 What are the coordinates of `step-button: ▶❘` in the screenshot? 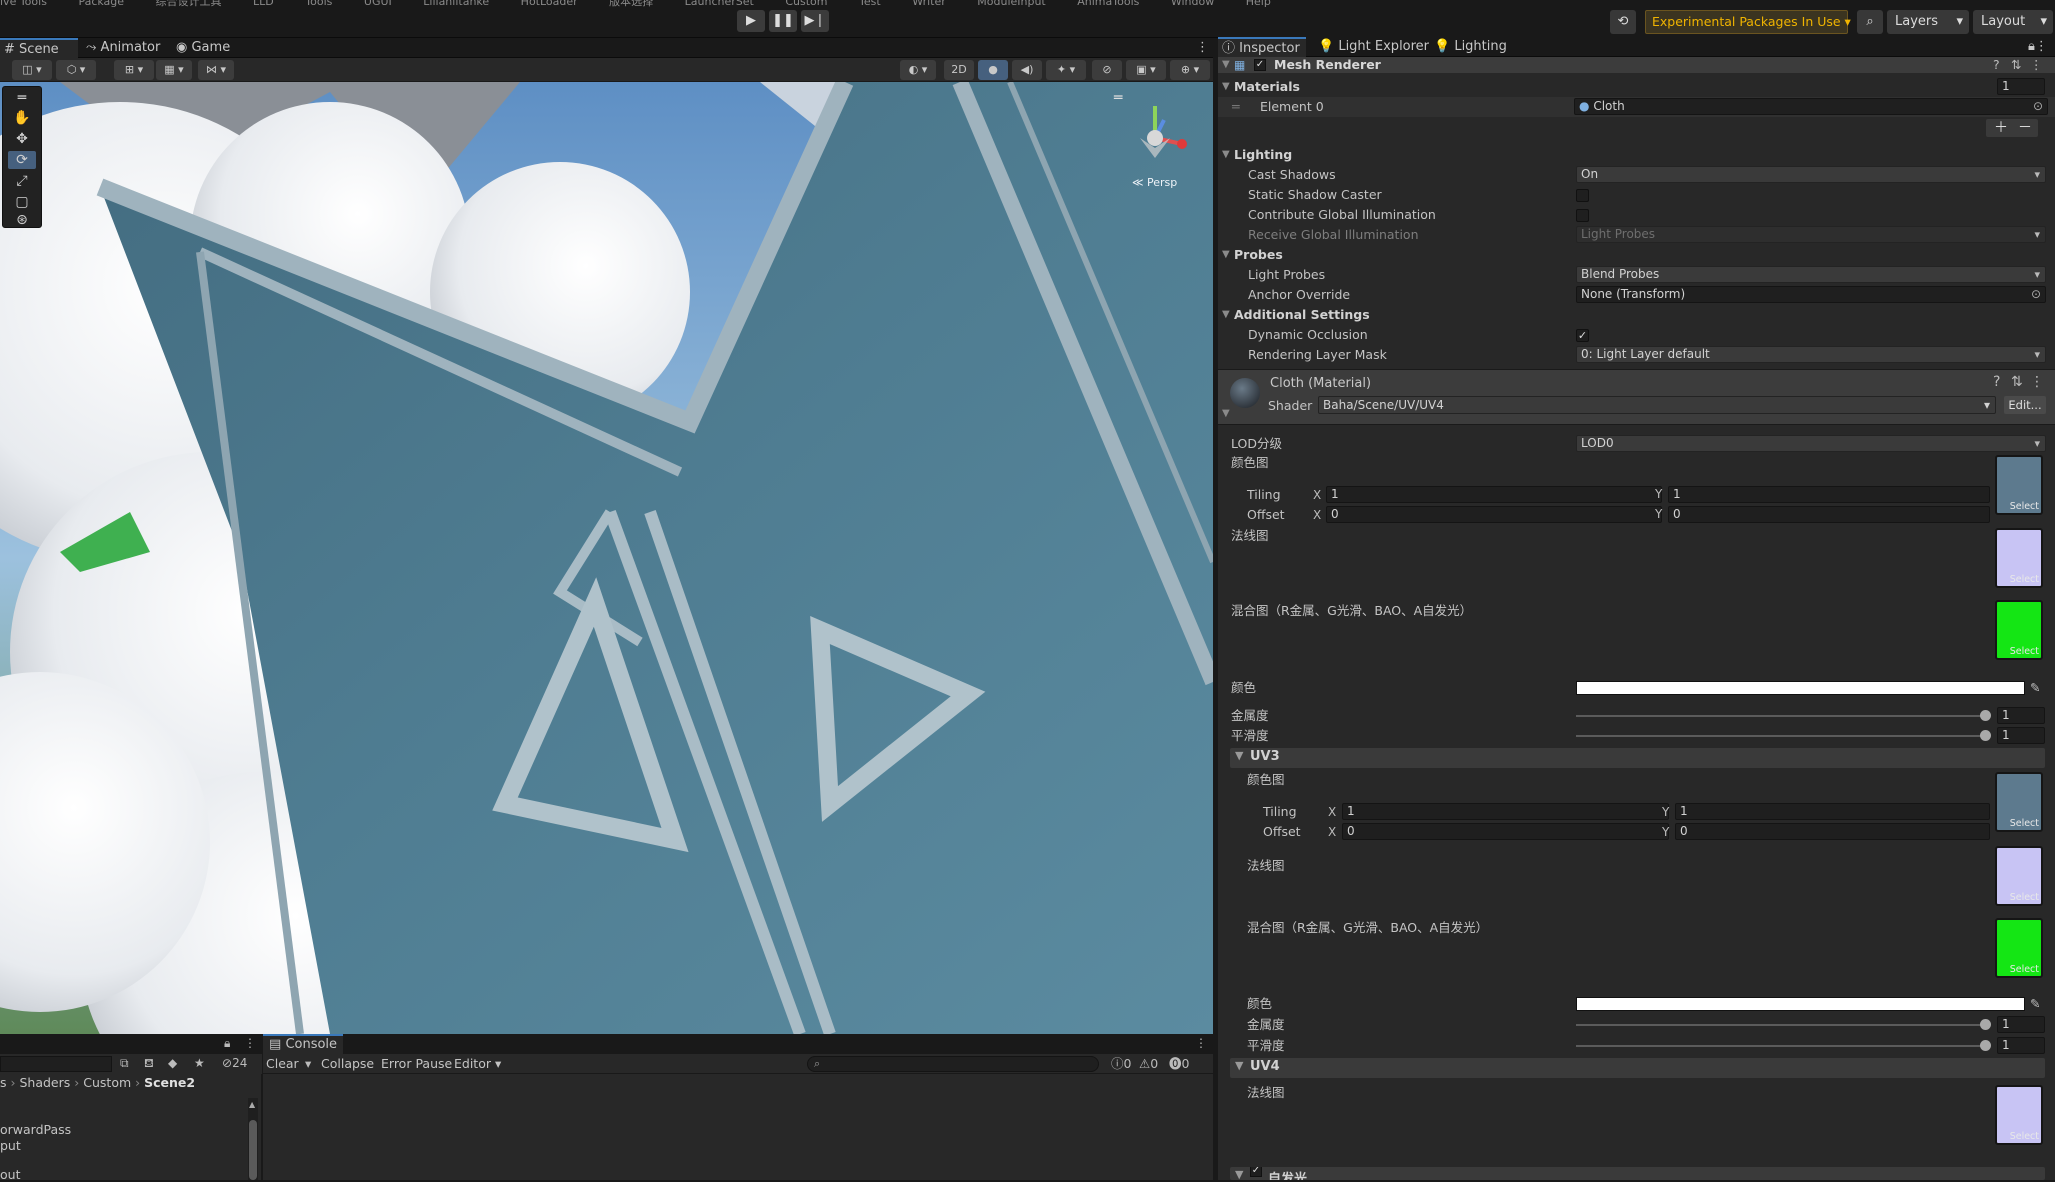 It's located at (815, 21).